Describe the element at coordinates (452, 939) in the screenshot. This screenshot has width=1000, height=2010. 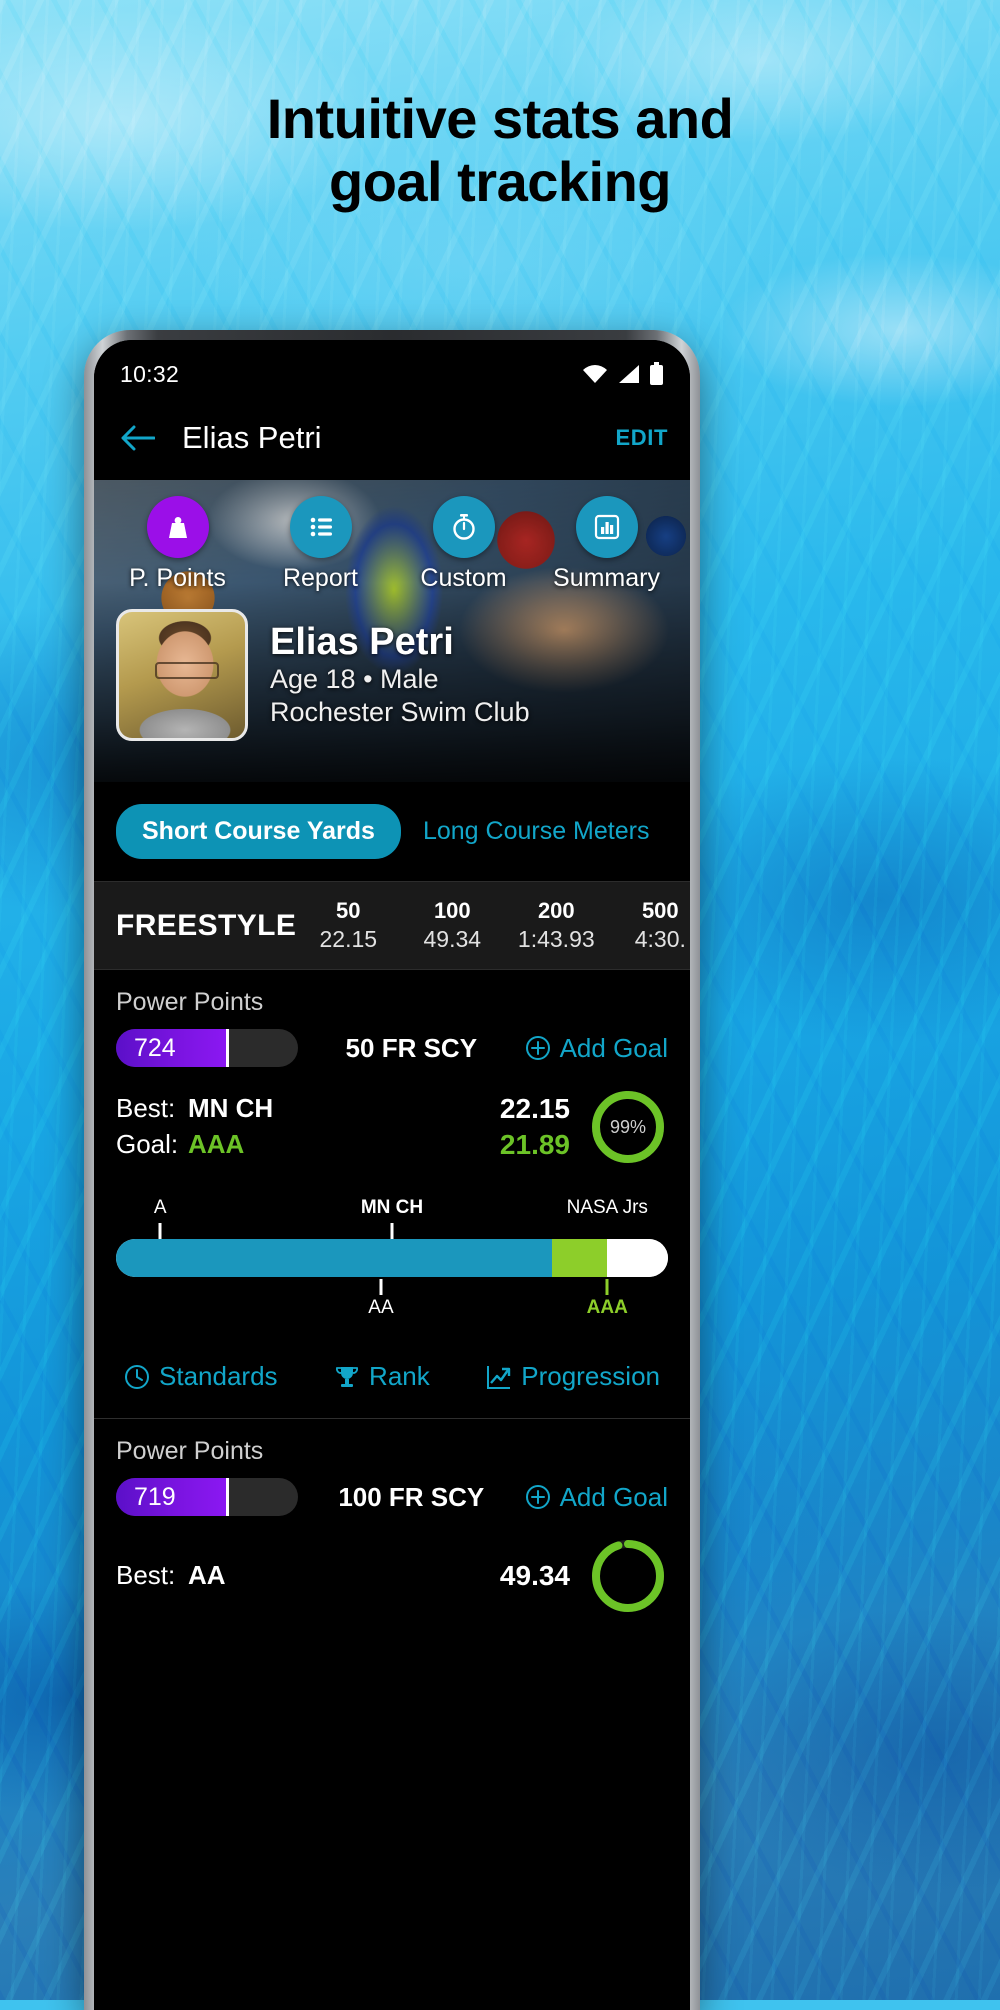
I see `stroke-time: 49.34` at that location.